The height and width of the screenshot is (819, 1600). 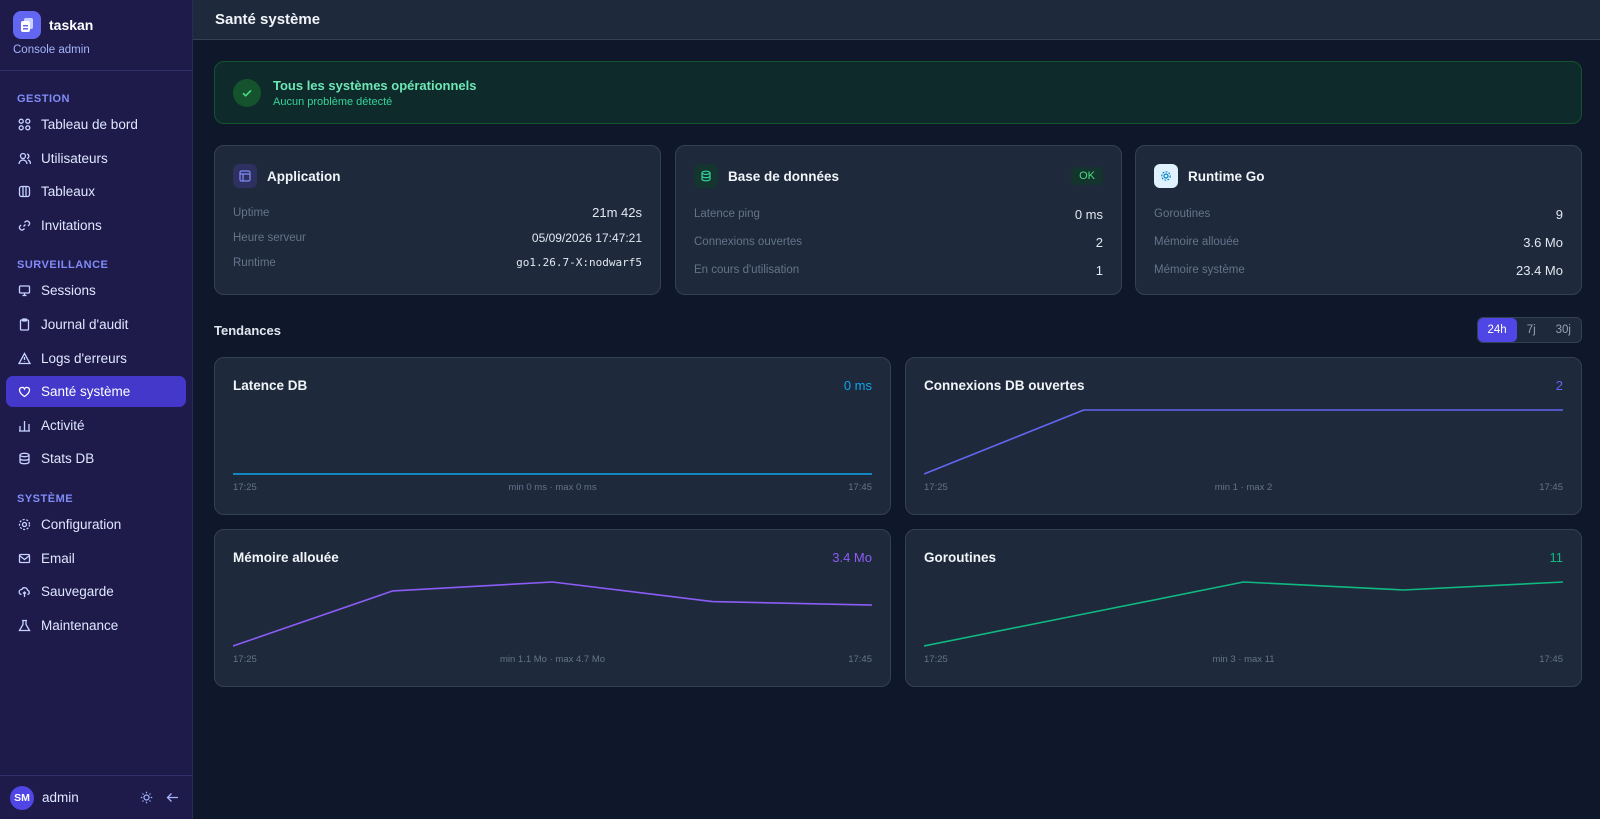 I want to click on monitor-icon, so click(x=24, y=291).